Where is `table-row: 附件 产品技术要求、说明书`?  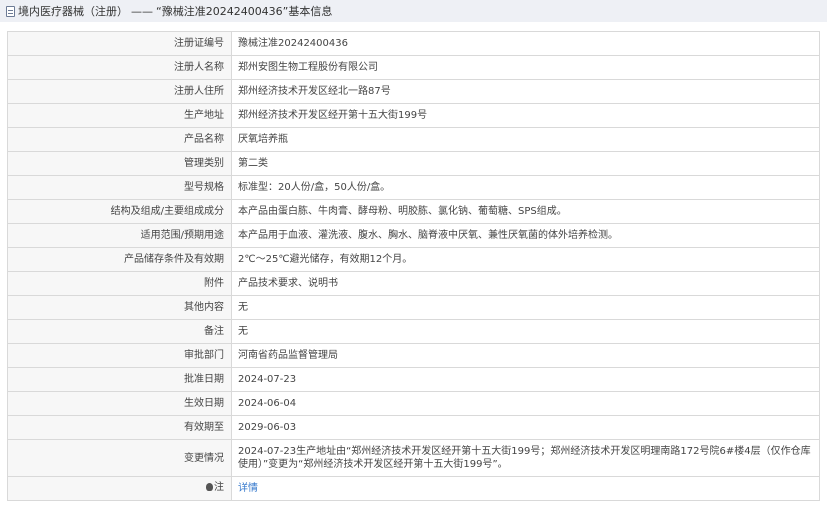 table-row: 附件 产品技术要求、说明书 is located at coordinates (413, 283).